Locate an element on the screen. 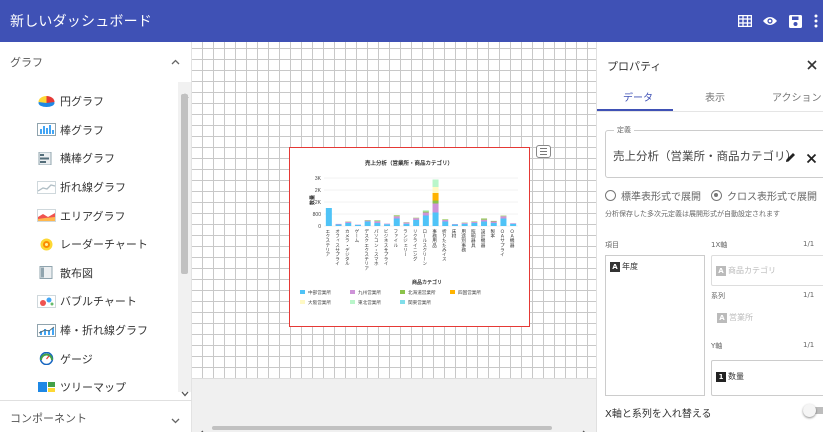 The height and width of the screenshot is (432, 823). horizontal-scroll-thumb is located at coordinates (382, 428).